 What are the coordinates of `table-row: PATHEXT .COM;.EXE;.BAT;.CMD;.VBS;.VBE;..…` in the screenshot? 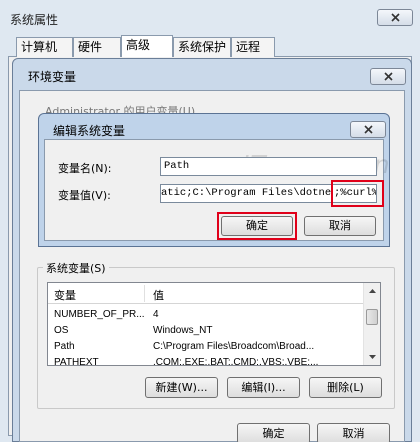 It's located at (206, 360).